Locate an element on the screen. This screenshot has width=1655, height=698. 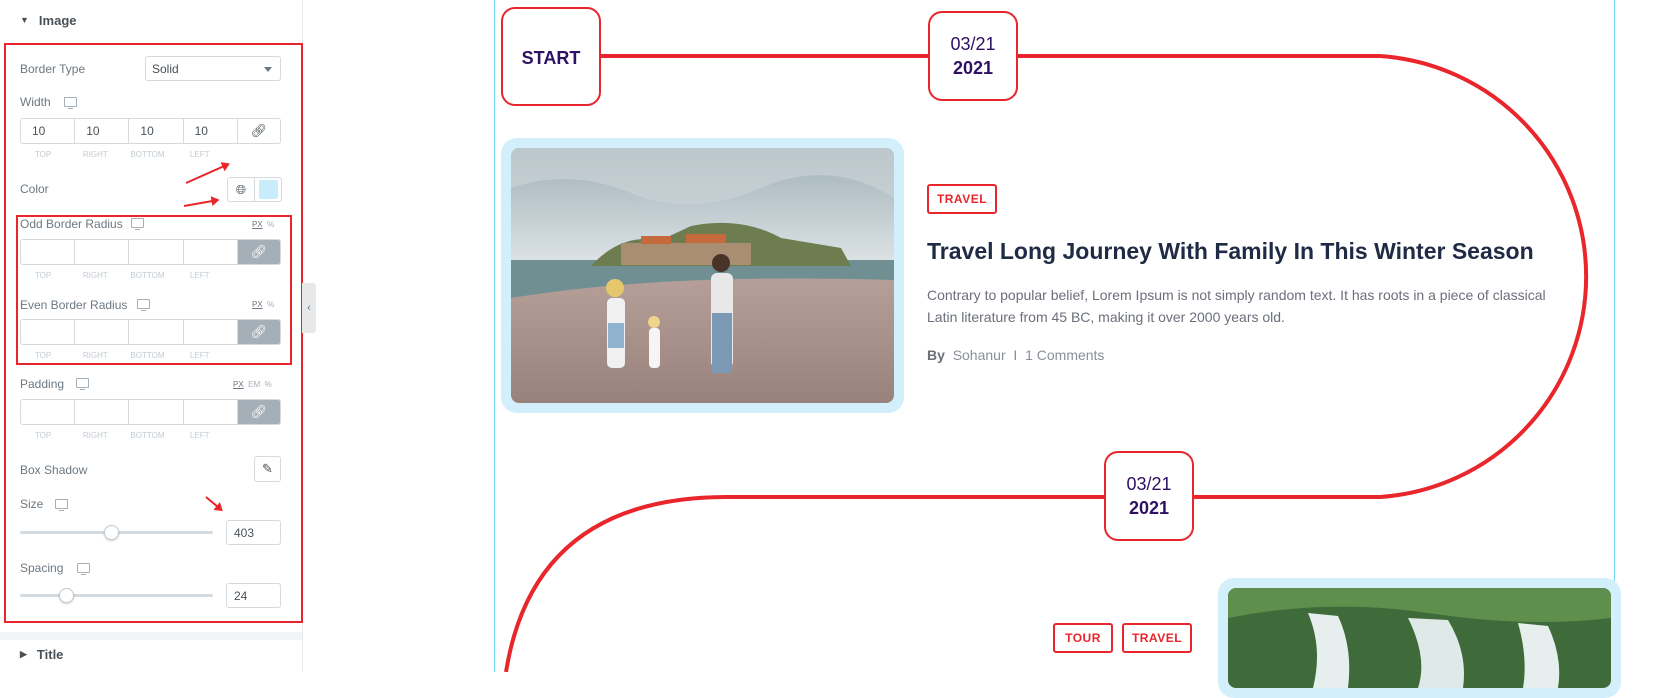
post-meta: By Sohanur I 1 Comments is located at coordinates (1015, 355).